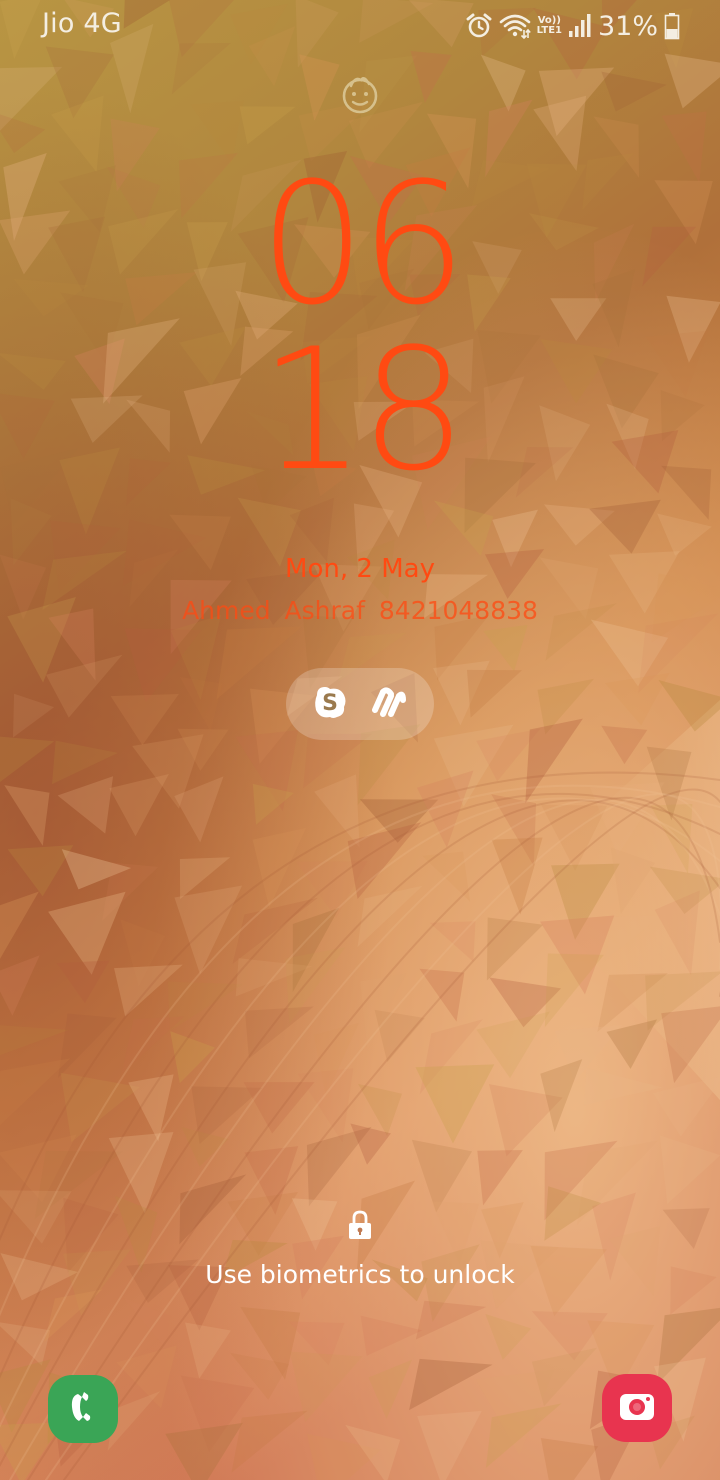  Describe the element at coordinates (360, 610) in the screenshot. I see `owner-info: Ahmed Ashraf 8421048838` at that location.